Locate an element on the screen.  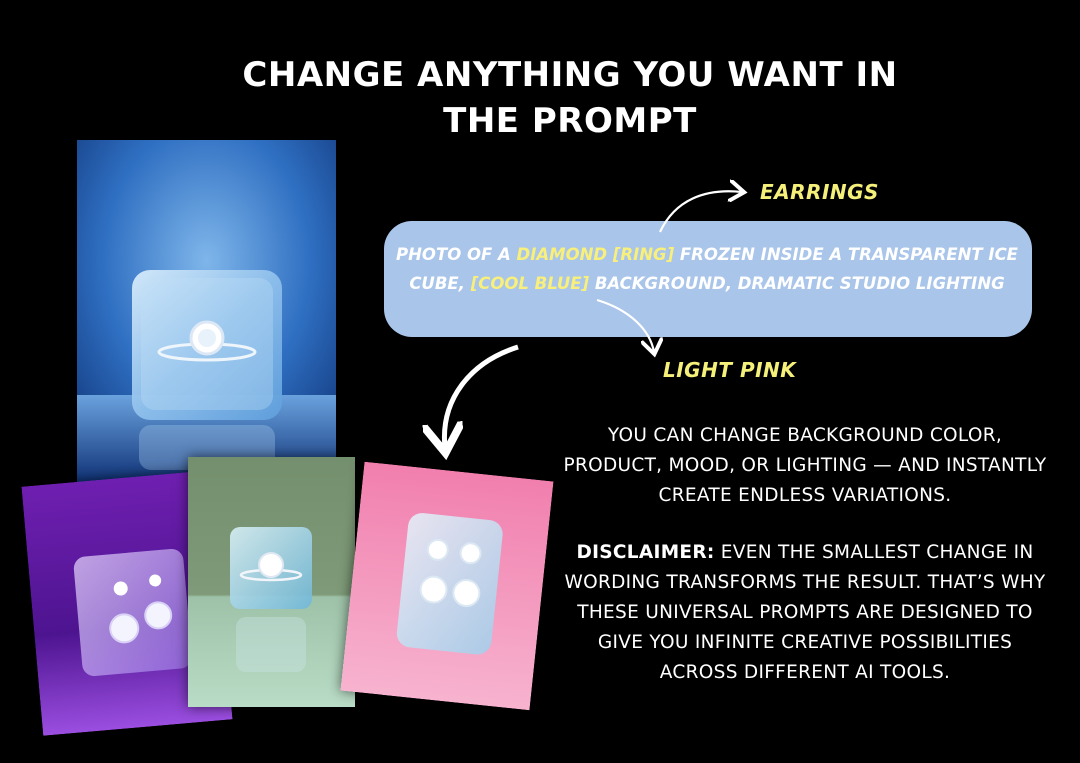
disclaimer-label: DISCLAIMER: is located at coordinates (645, 552).